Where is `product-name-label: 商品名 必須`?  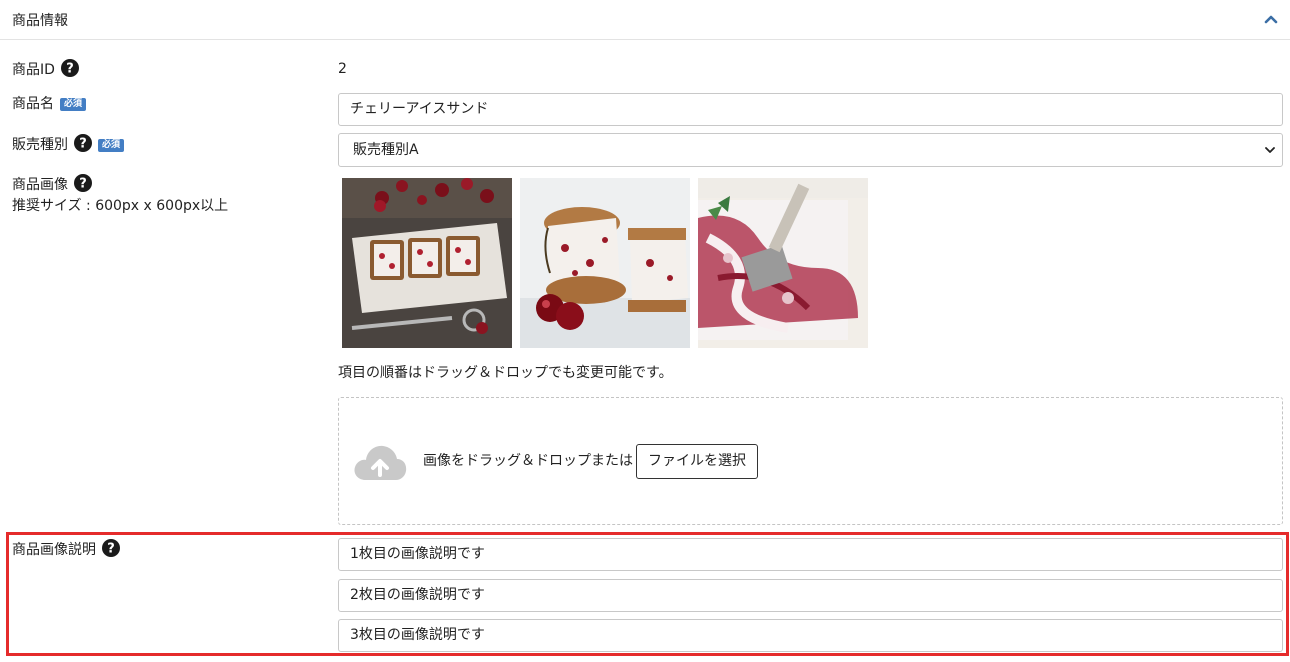 product-name-label: 商品名 必須 is located at coordinates (49, 104).